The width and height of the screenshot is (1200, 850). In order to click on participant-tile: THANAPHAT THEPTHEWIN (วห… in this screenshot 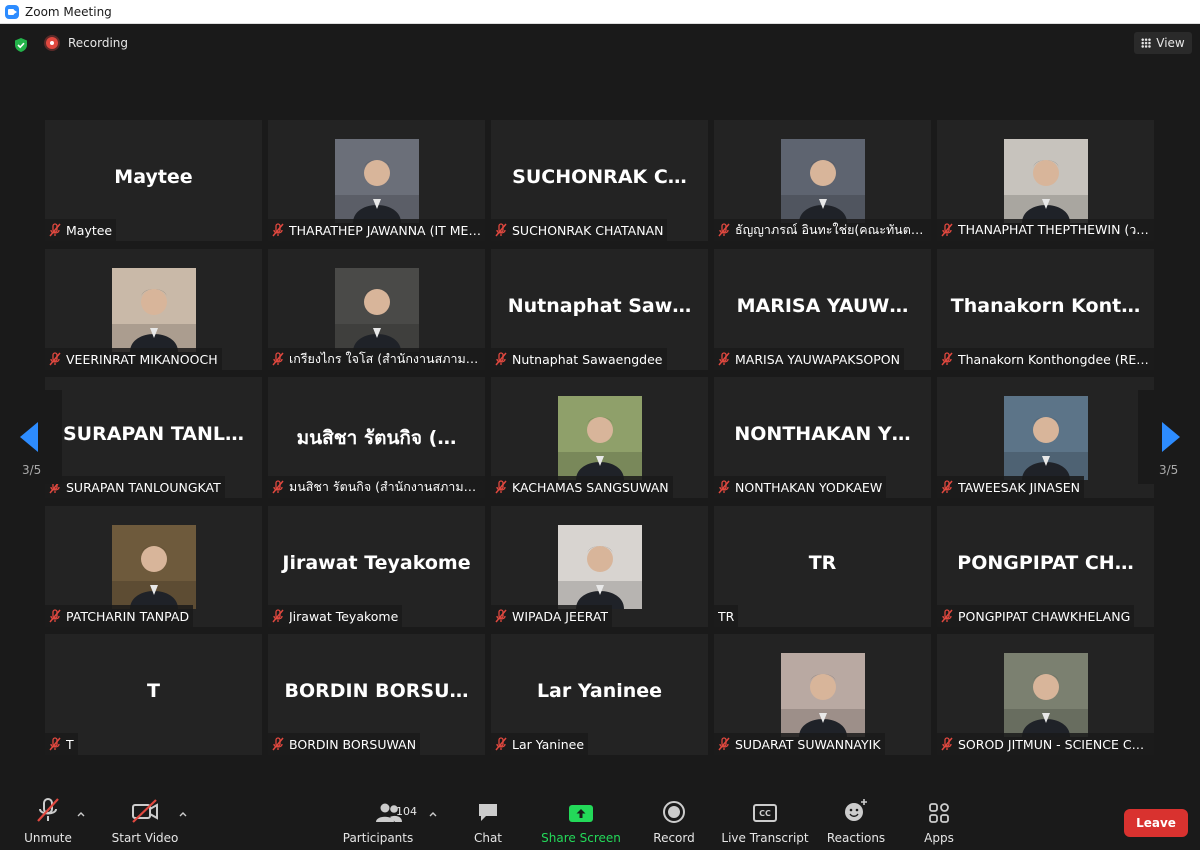, I will do `click(1045, 180)`.